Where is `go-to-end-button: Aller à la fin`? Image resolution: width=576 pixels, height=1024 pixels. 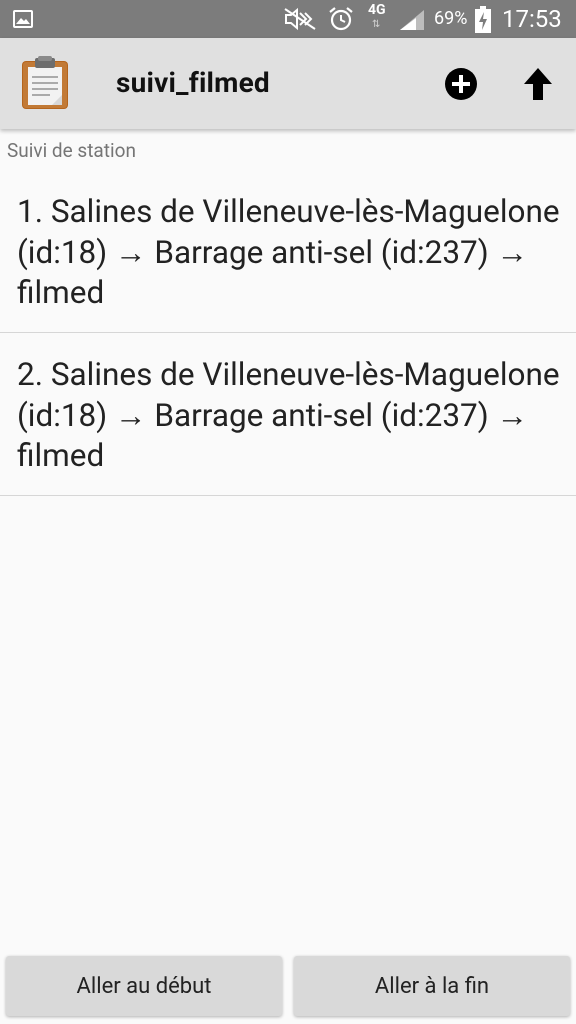 go-to-end-button: Aller à la fin is located at coordinates (432, 986).